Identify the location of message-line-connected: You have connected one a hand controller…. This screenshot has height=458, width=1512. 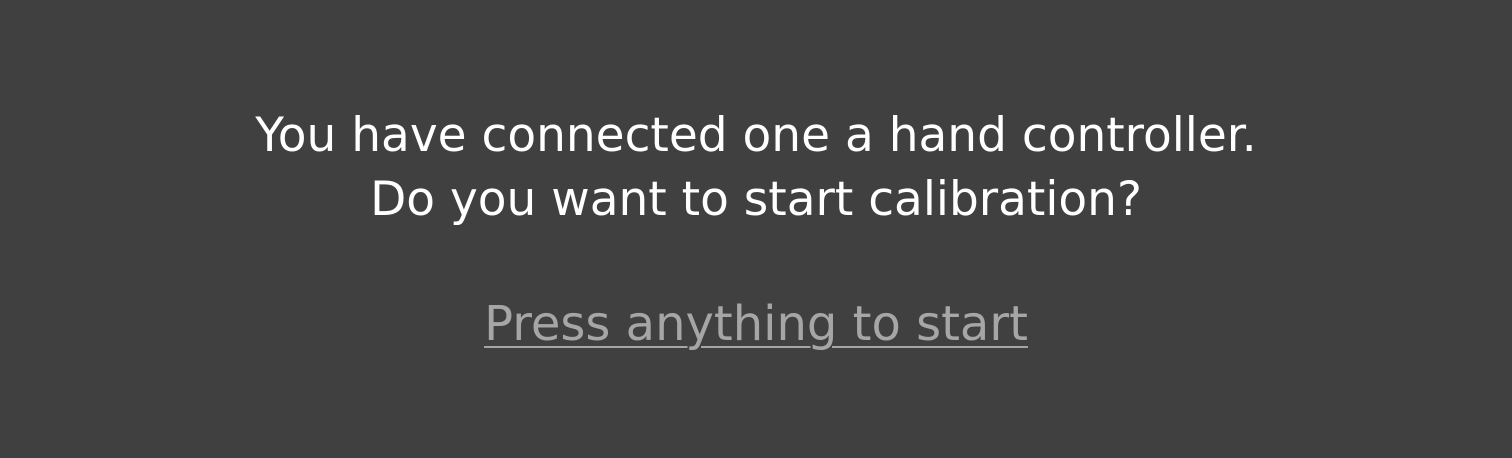
(756, 135).